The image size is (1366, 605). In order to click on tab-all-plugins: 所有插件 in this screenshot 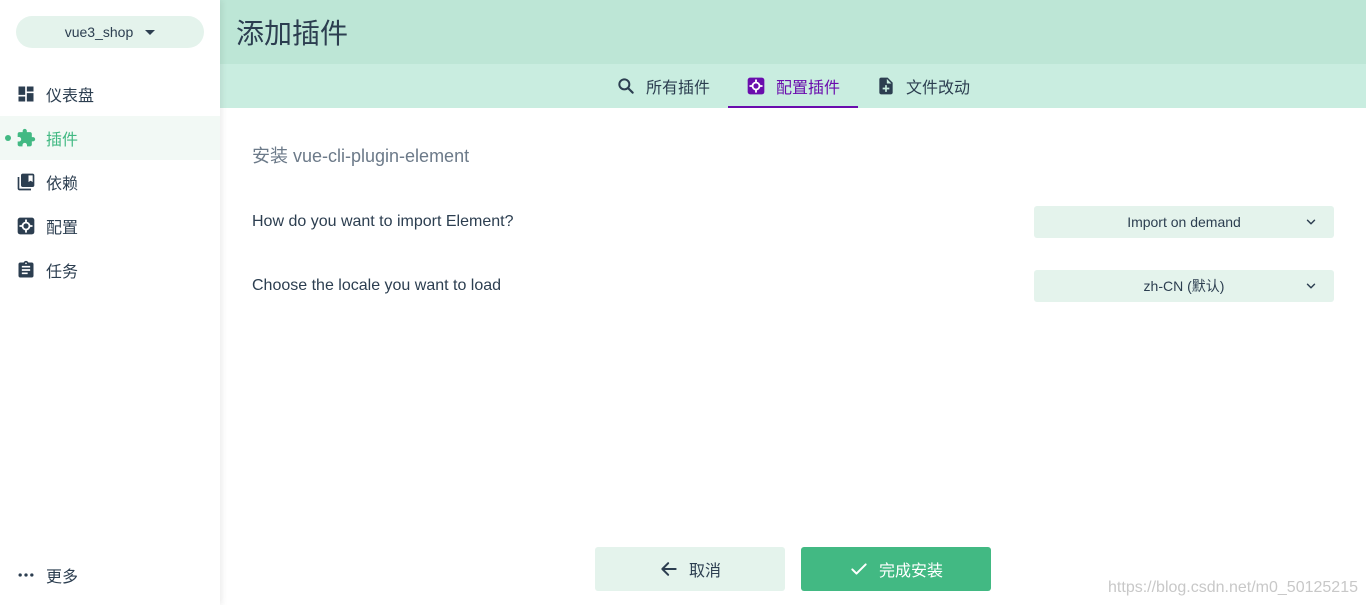, I will do `click(663, 86)`.